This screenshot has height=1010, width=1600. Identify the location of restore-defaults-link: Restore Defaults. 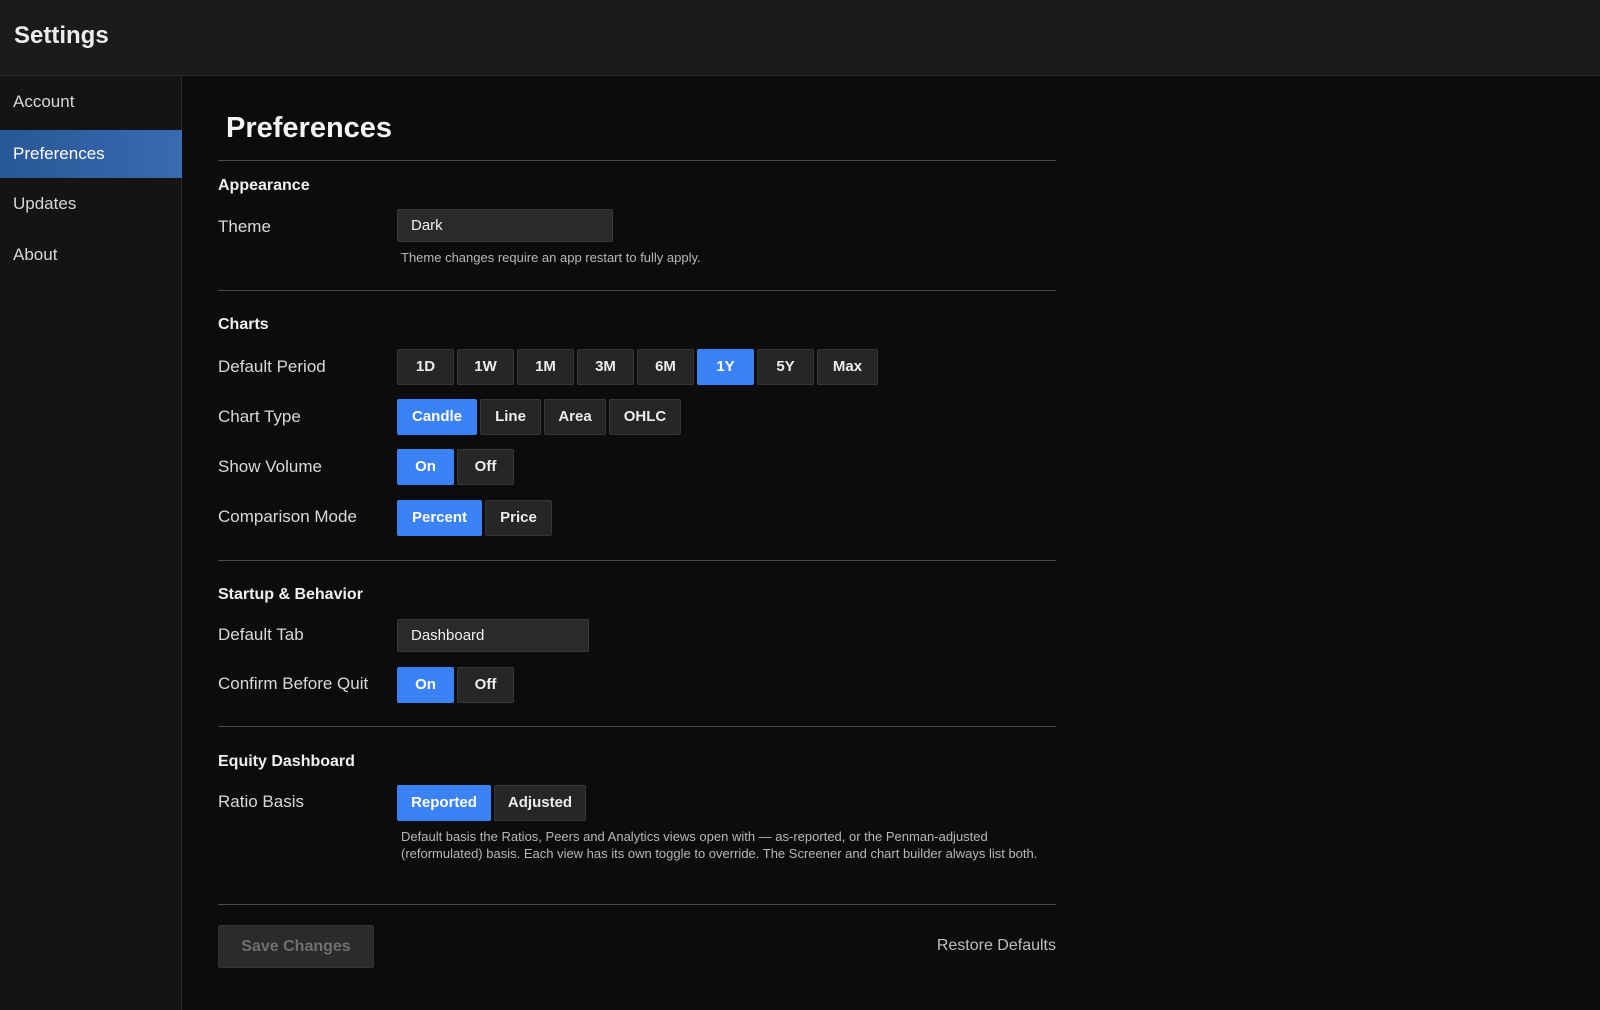
(989, 946).